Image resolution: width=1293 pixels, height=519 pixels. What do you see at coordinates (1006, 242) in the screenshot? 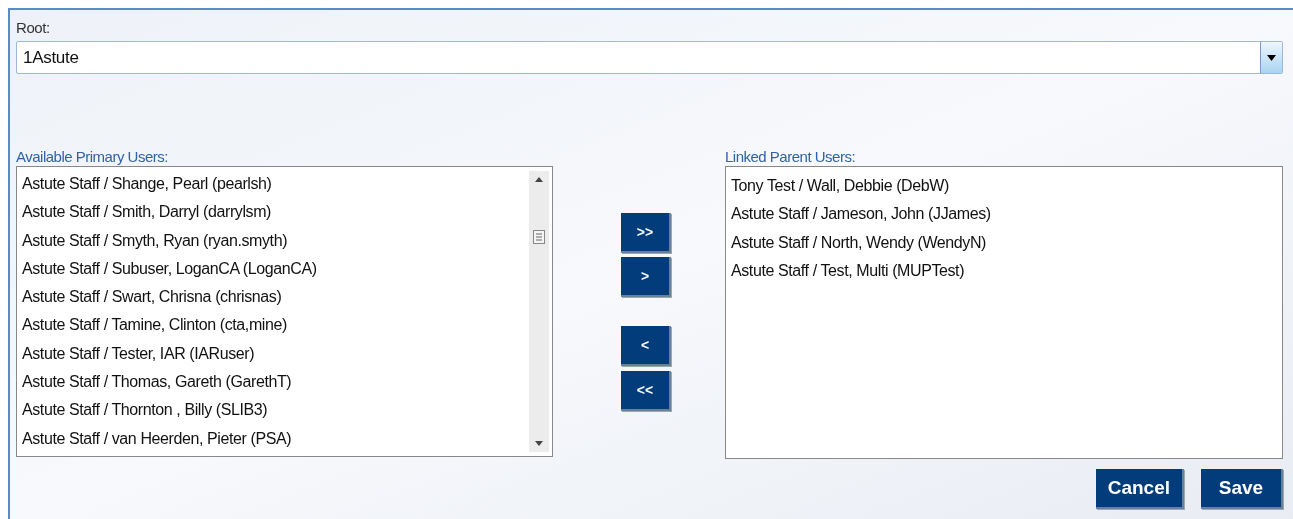
I see `list-option: Astute Staff / North, Wendy (WendyN)` at bounding box center [1006, 242].